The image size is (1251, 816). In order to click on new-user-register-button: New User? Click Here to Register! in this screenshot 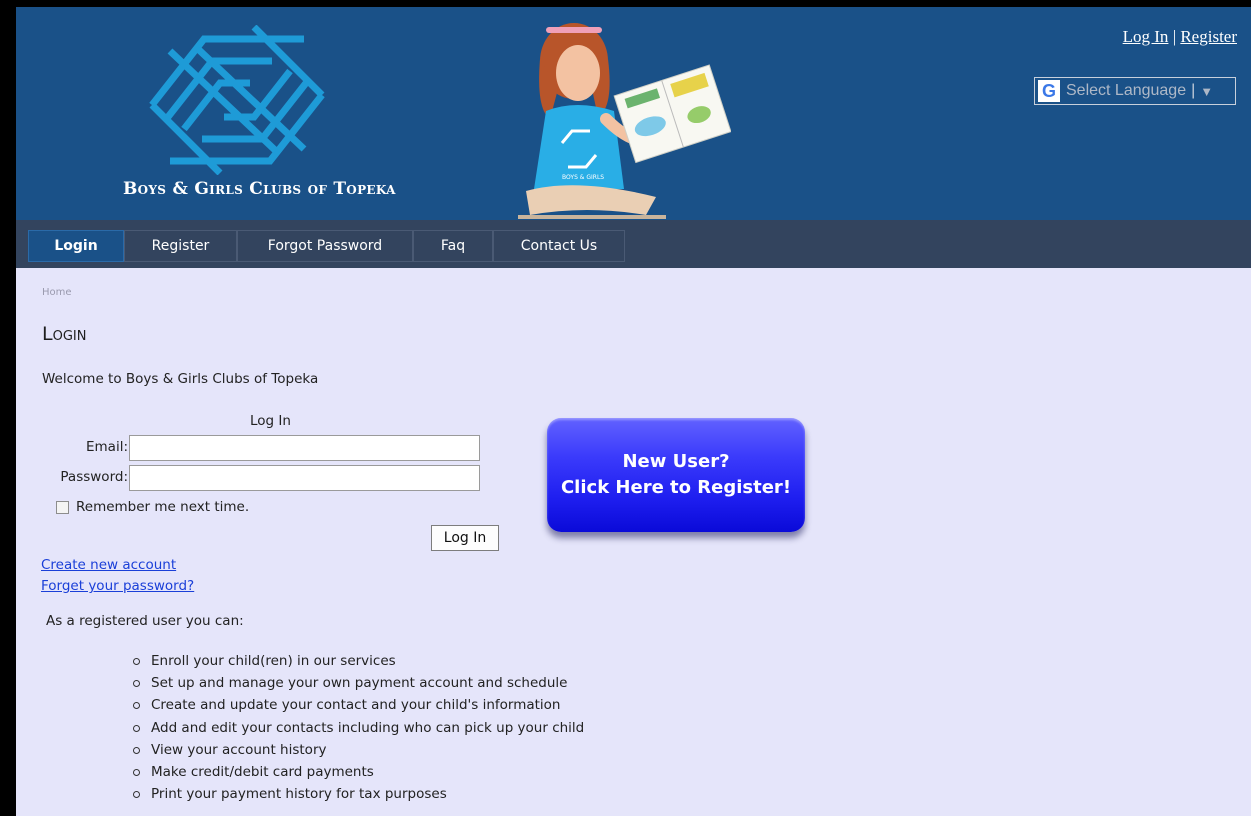, I will do `click(676, 475)`.